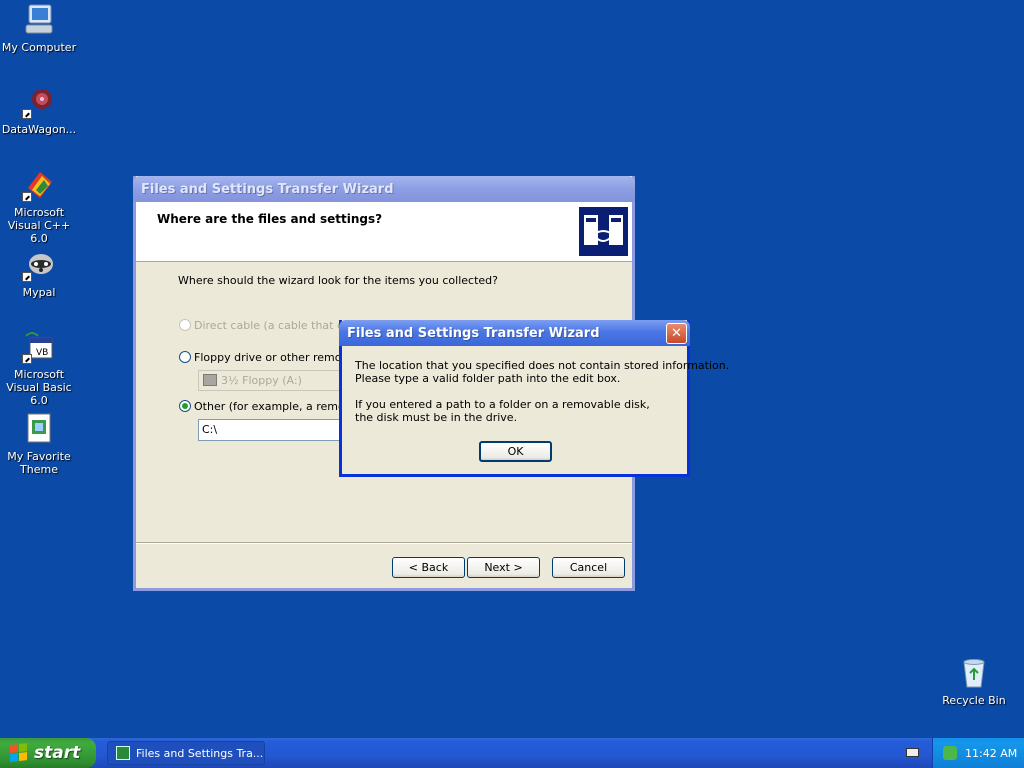  I want to click on folder-path-input: C:\, so click(270, 430).